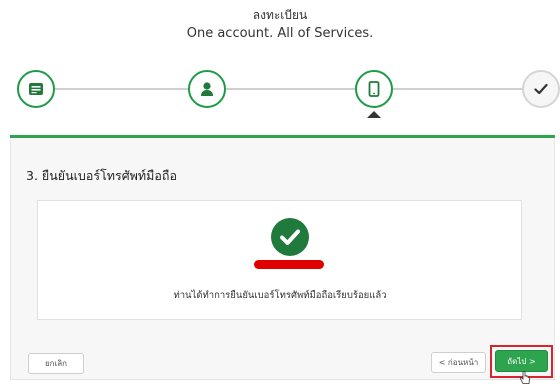 Image resolution: width=560 pixels, height=388 pixels. Describe the element at coordinates (525, 379) in the screenshot. I see `hand-cursor-icon` at that location.